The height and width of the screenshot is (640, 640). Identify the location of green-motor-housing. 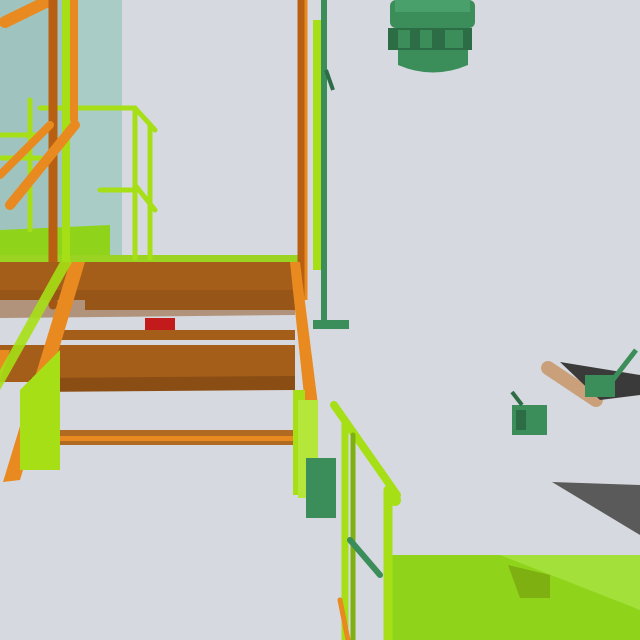
(431, 36).